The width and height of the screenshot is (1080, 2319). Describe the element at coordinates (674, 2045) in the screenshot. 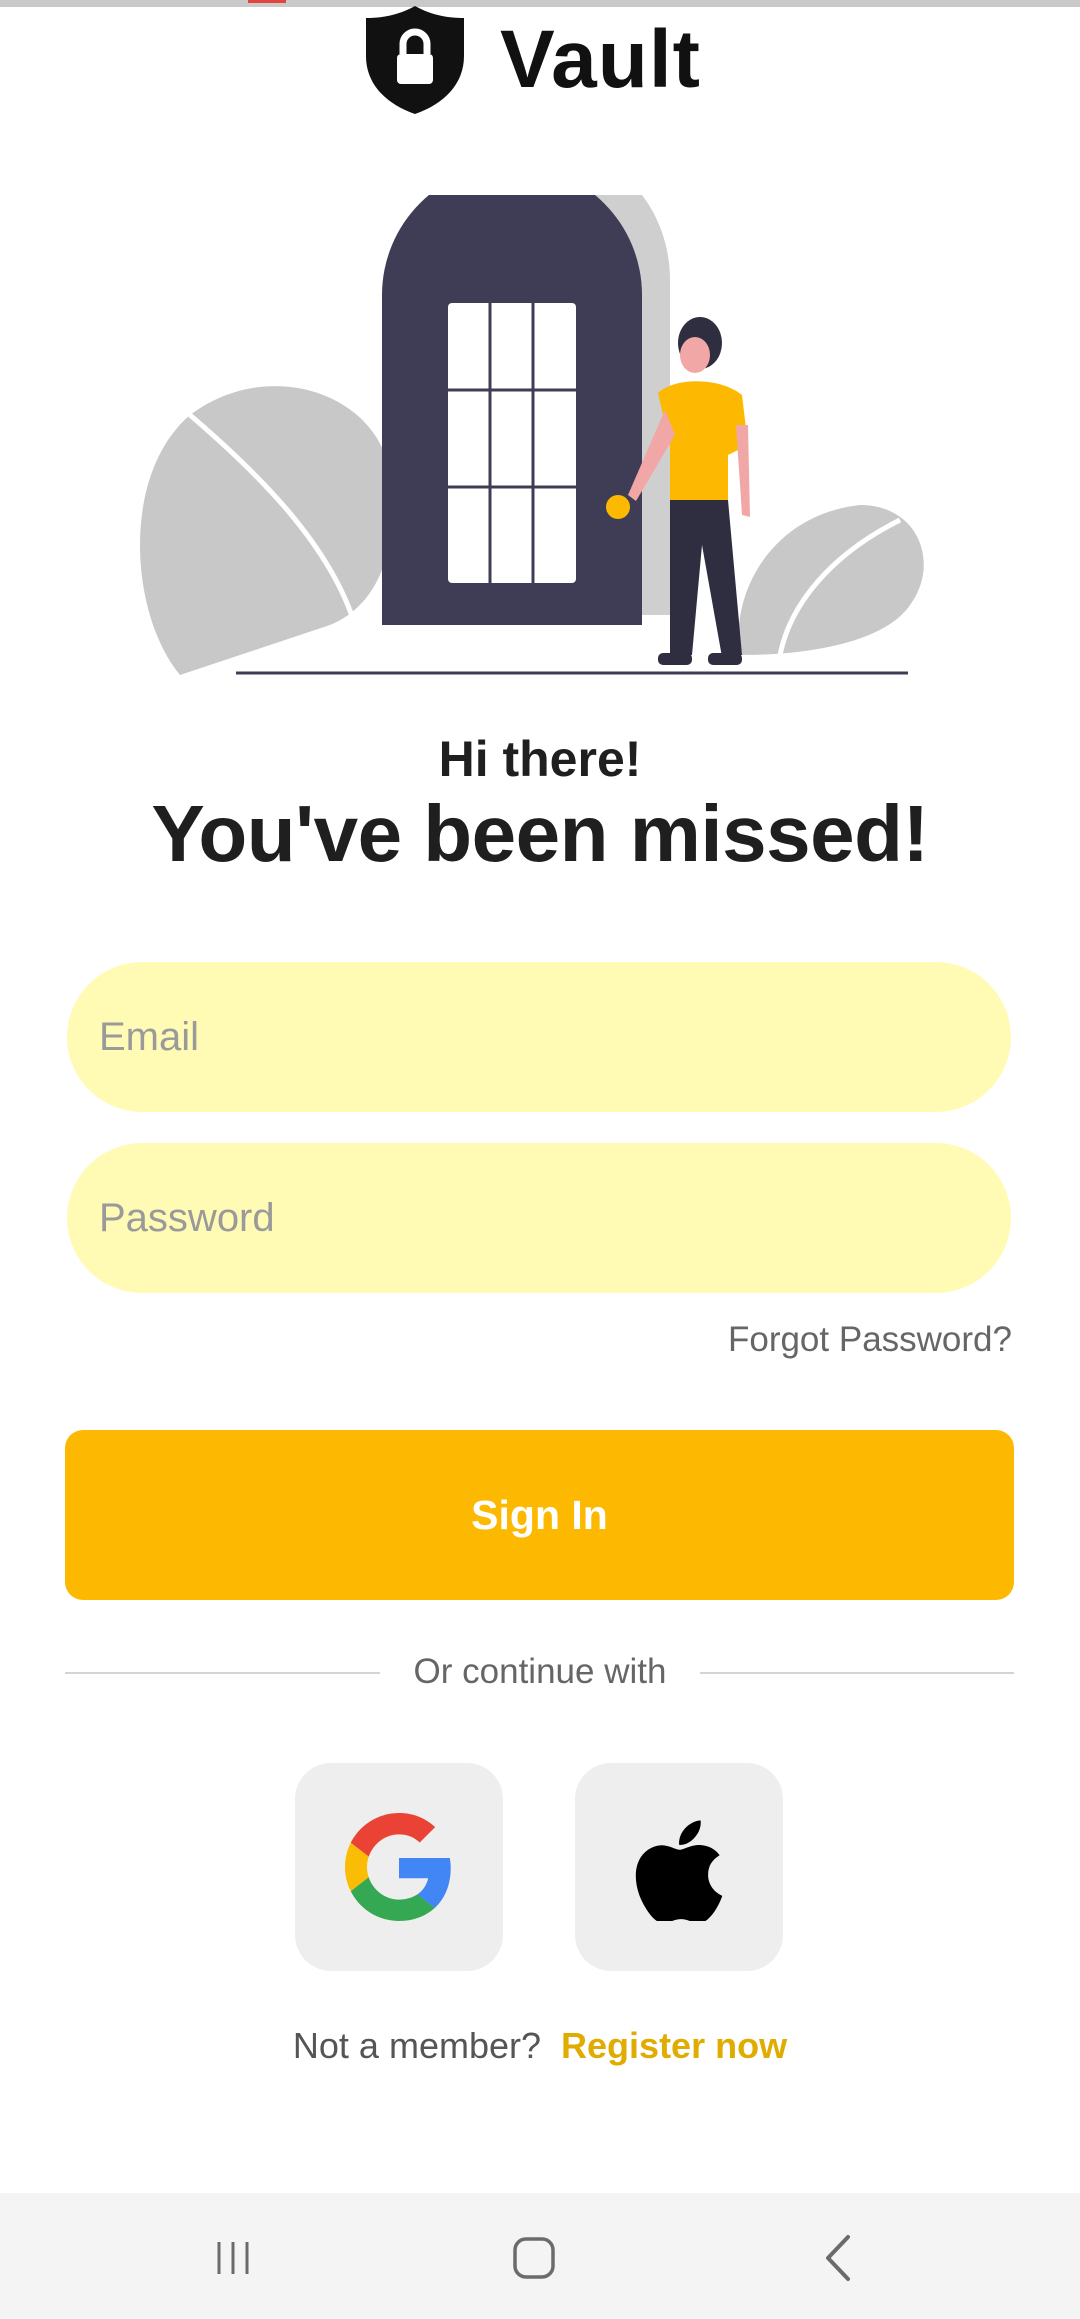

I see `register-now-link: Register now` at that location.